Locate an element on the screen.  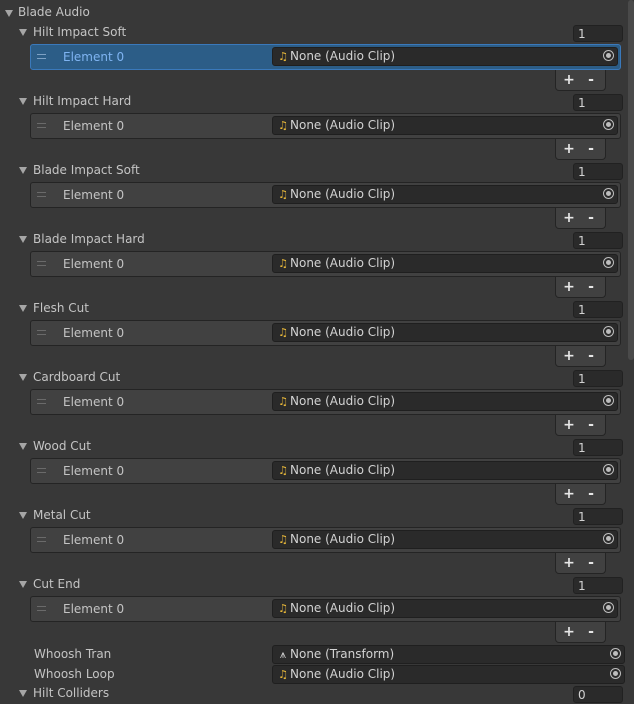
list-label-blade-impact-hard: Blade Impact Hard is located at coordinates (89, 239).